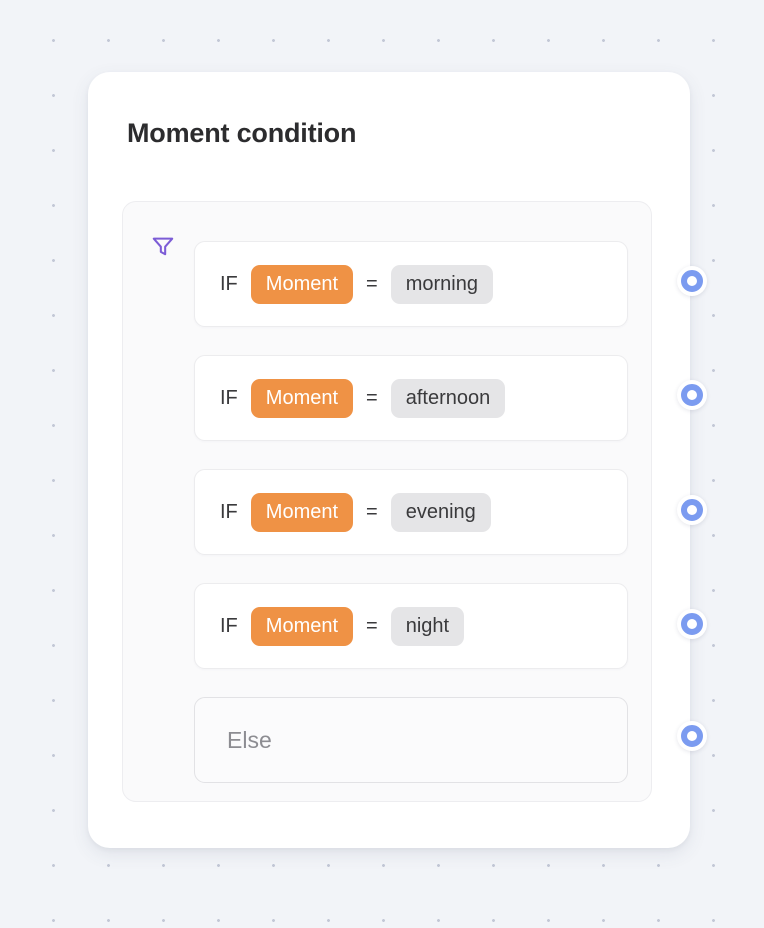  What do you see at coordinates (249, 739) in the screenshot?
I see `else-label: Else` at bounding box center [249, 739].